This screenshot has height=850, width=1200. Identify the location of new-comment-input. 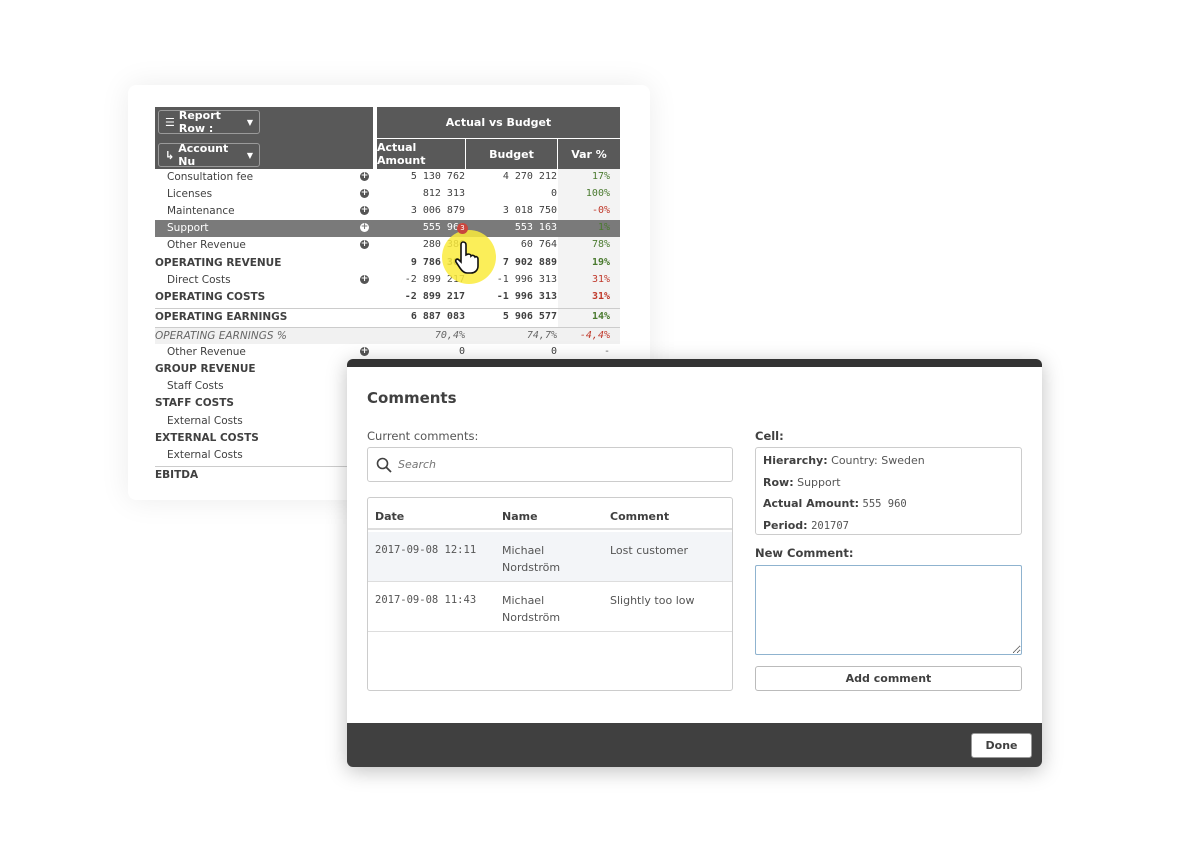
(888, 610).